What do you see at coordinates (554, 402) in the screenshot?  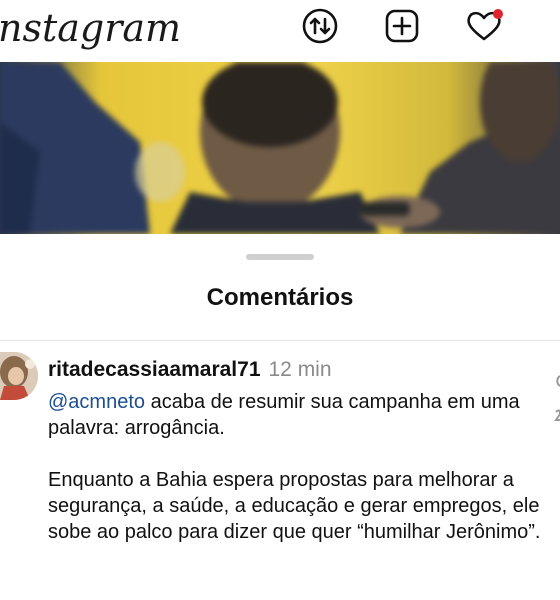 I see `partial-icon` at bounding box center [554, 402].